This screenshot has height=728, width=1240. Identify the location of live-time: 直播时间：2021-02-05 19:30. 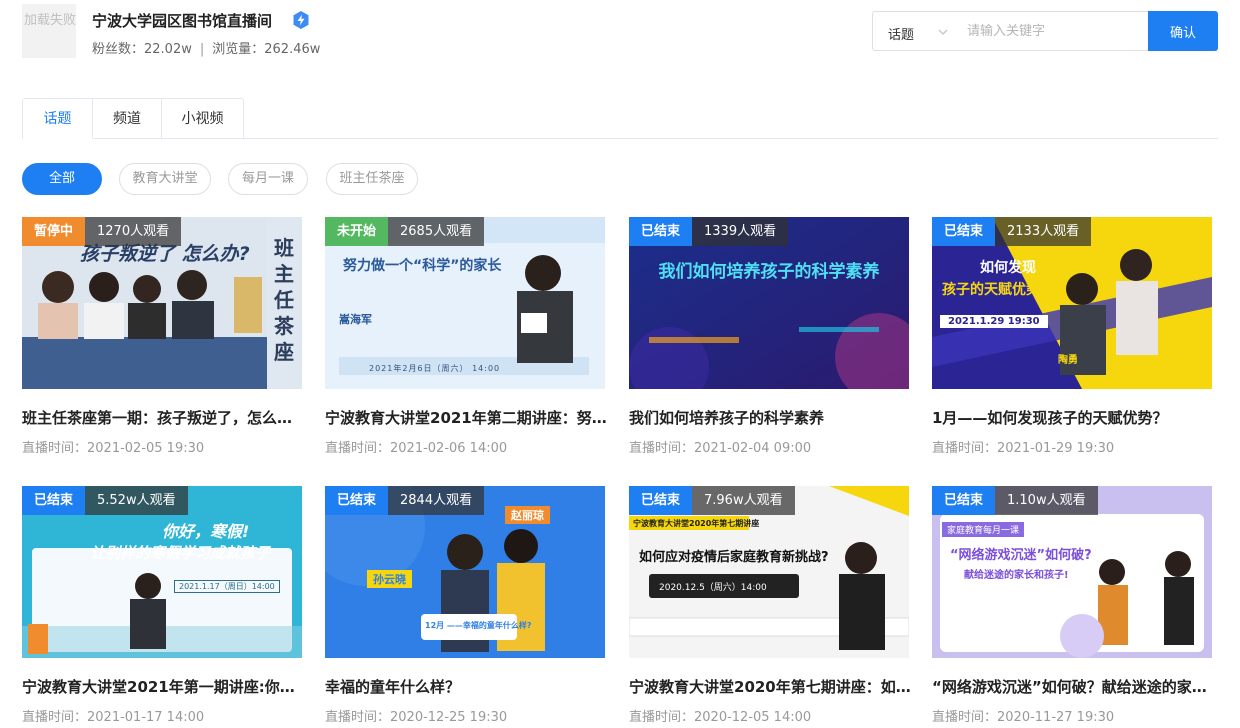
(113, 448).